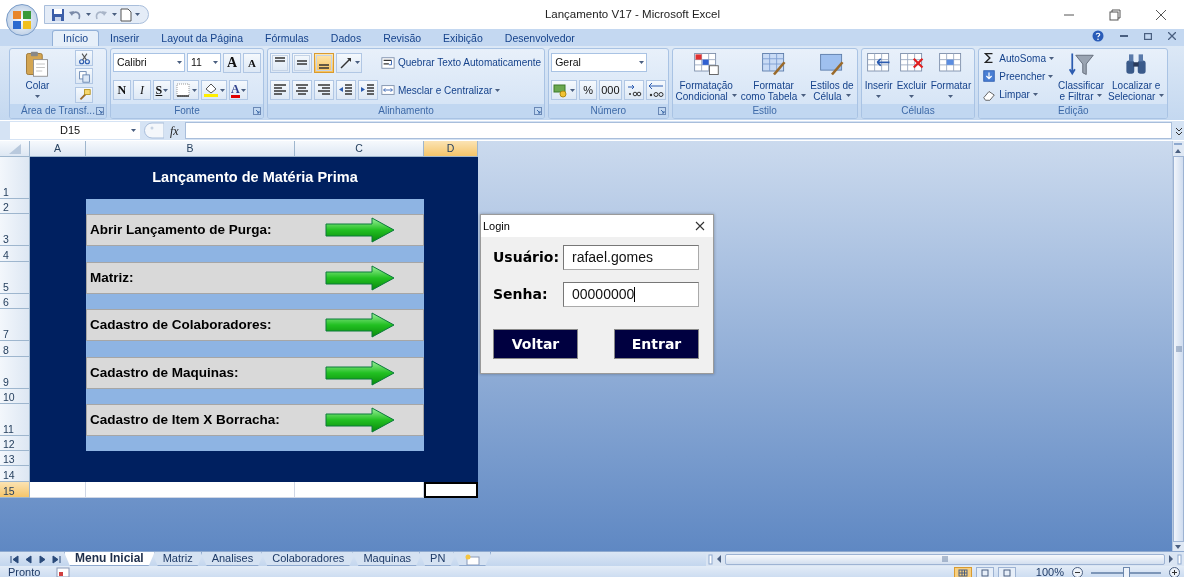 The width and height of the screenshot is (1184, 577). What do you see at coordinates (203, 63) in the screenshot?
I see `font-size-field: 11` at bounding box center [203, 63].